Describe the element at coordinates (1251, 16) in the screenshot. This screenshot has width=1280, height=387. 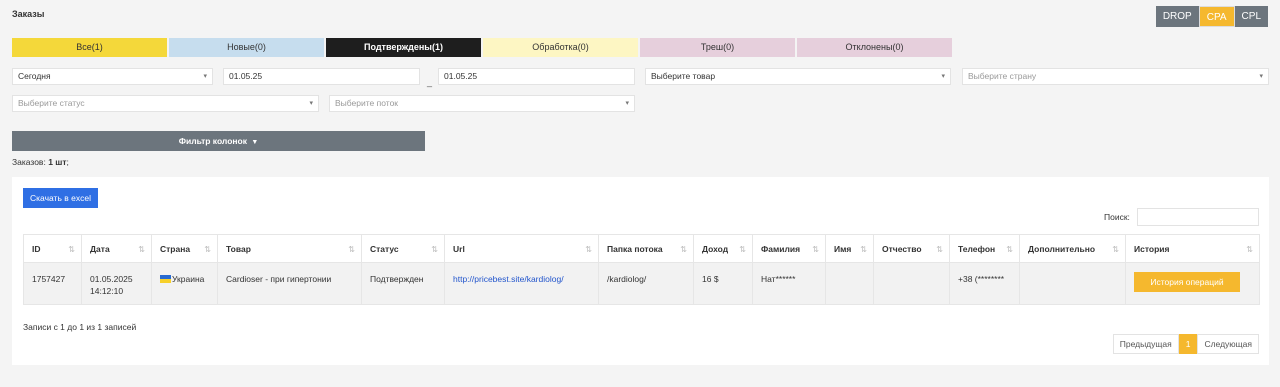
I see `cpl-toggle: CPL` at that location.